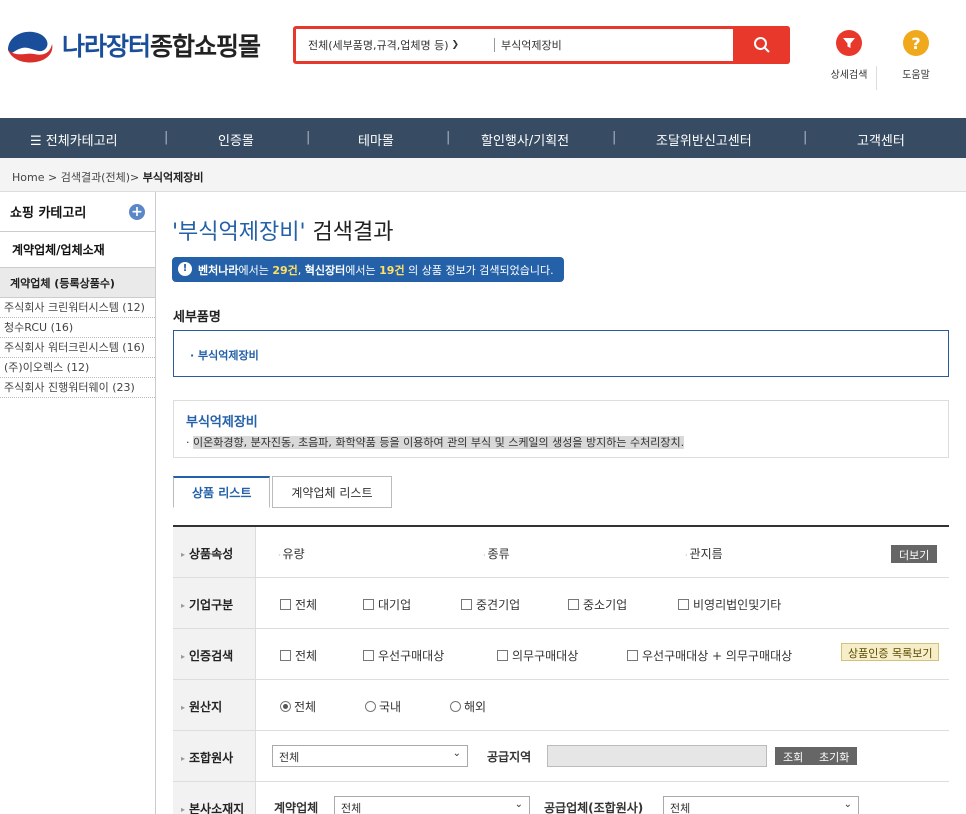 The width and height of the screenshot is (966, 814). Describe the element at coordinates (849, 75) in the screenshot. I see `detail-search-label: 상세검색` at that location.